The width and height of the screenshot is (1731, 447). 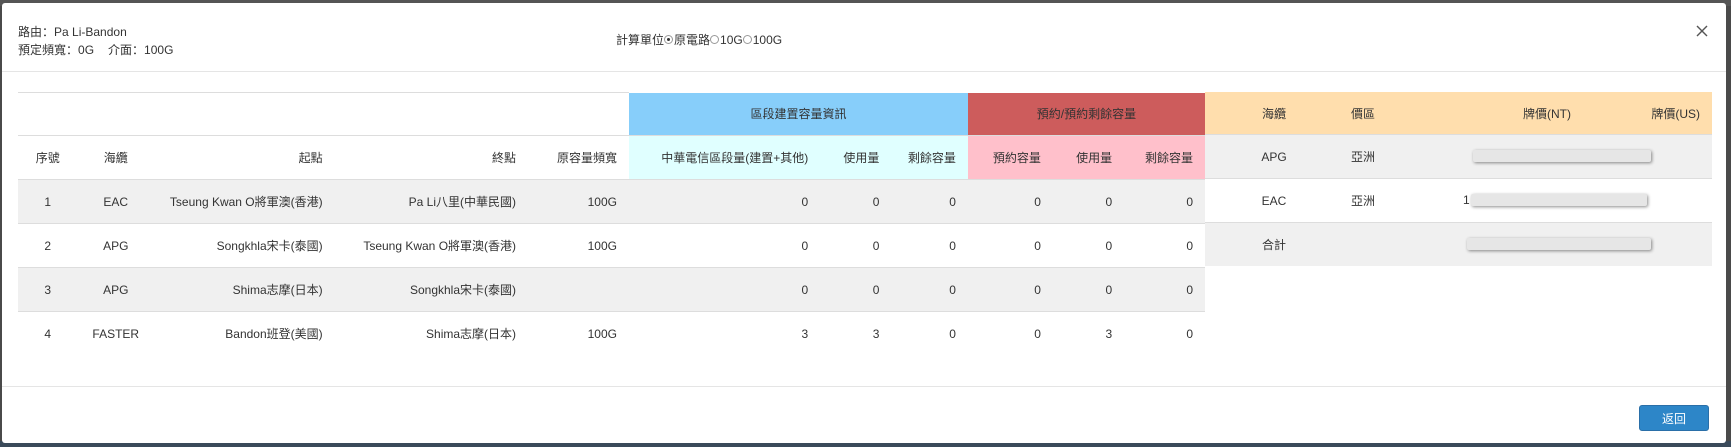 What do you see at coordinates (1466, 200) in the screenshot?
I see `price-nt-prefix: 1` at bounding box center [1466, 200].